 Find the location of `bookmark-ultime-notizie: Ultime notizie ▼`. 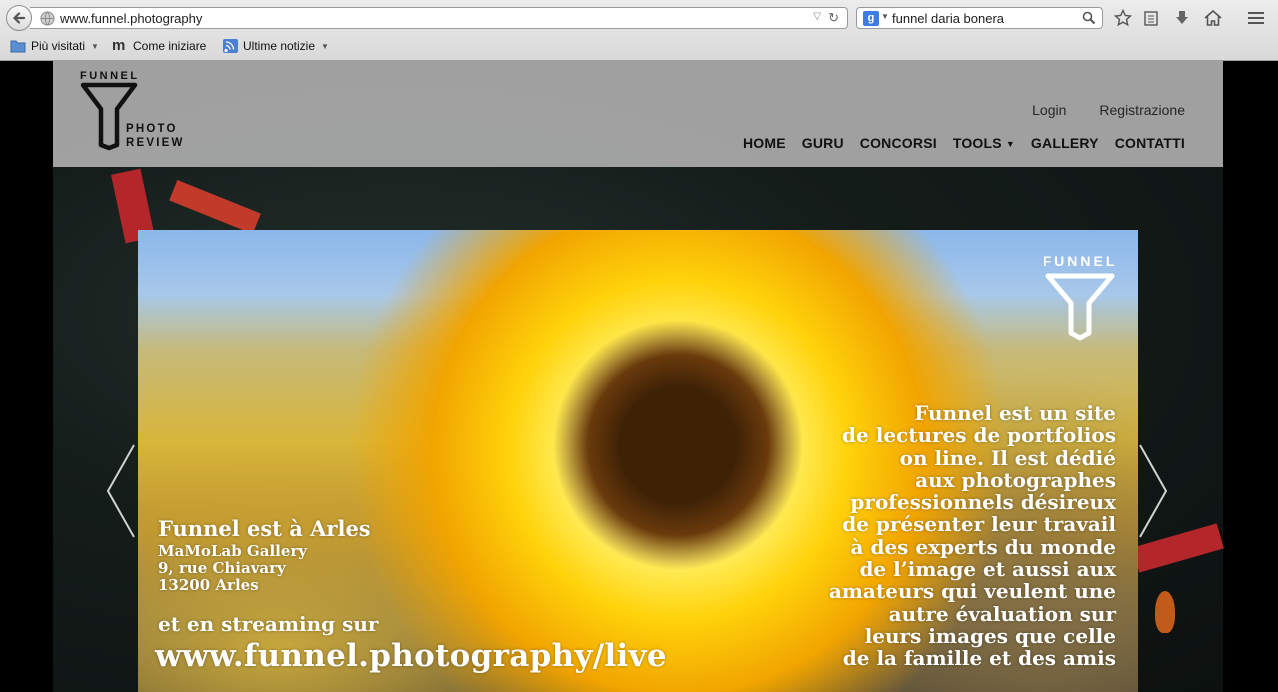

bookmark-ultime-notizie: Ultime notizie ▼ is located at coordinates (275, 46).